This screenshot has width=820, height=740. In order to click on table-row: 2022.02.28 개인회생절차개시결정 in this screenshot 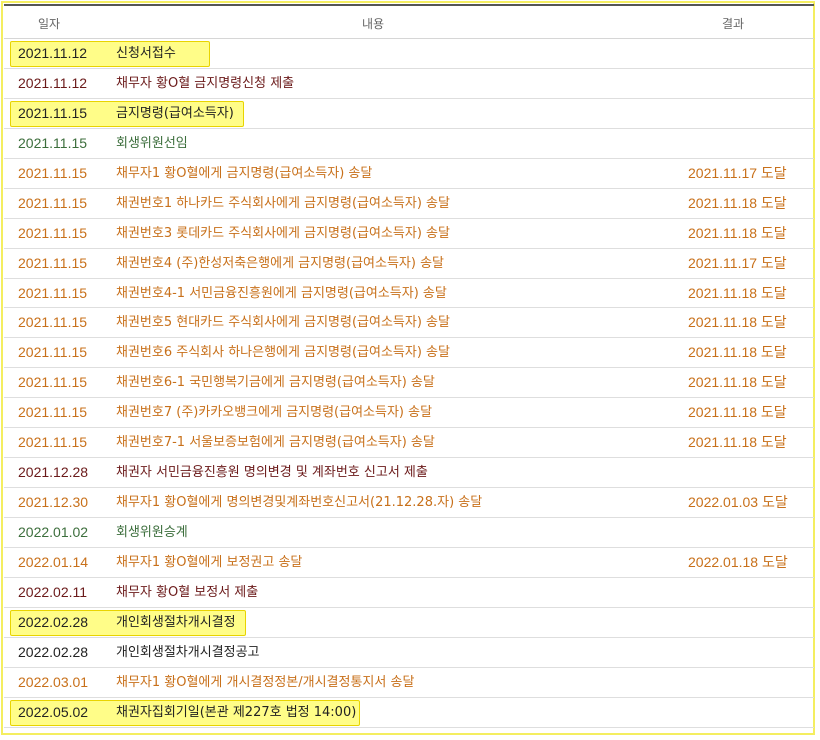, I will do `click(409, 623)`.